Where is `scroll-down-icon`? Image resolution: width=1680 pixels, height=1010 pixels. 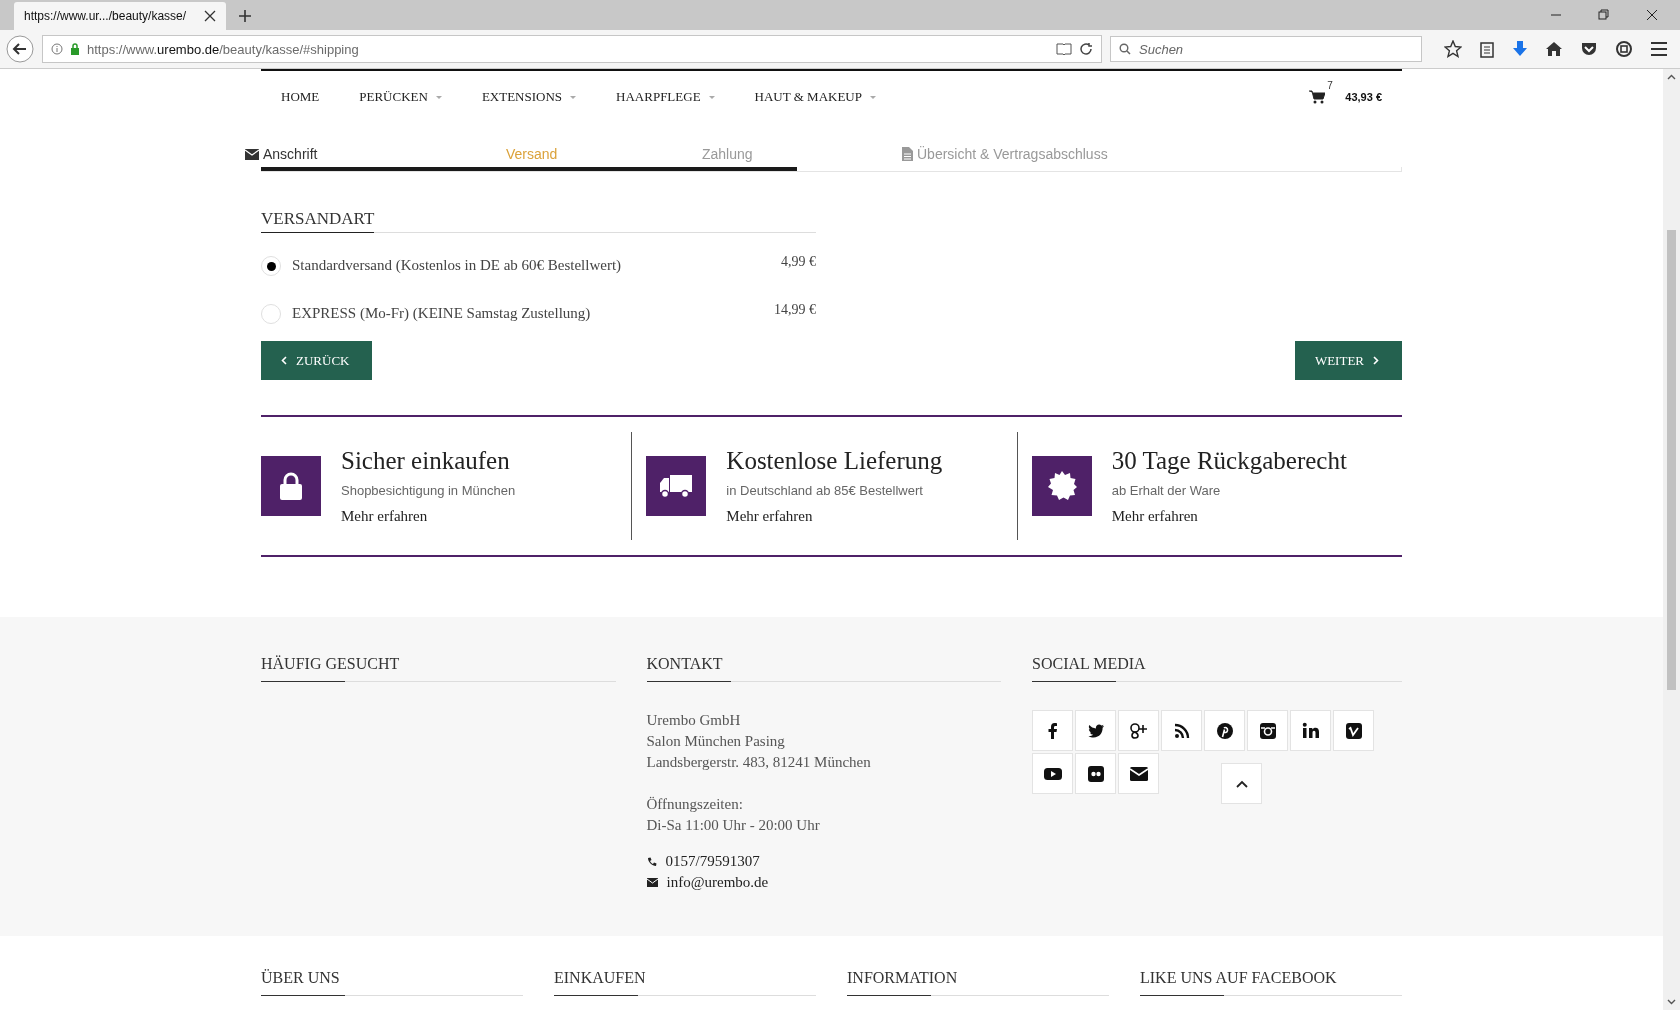 scroll-down-icon is located at coordinates (1671, 1002).